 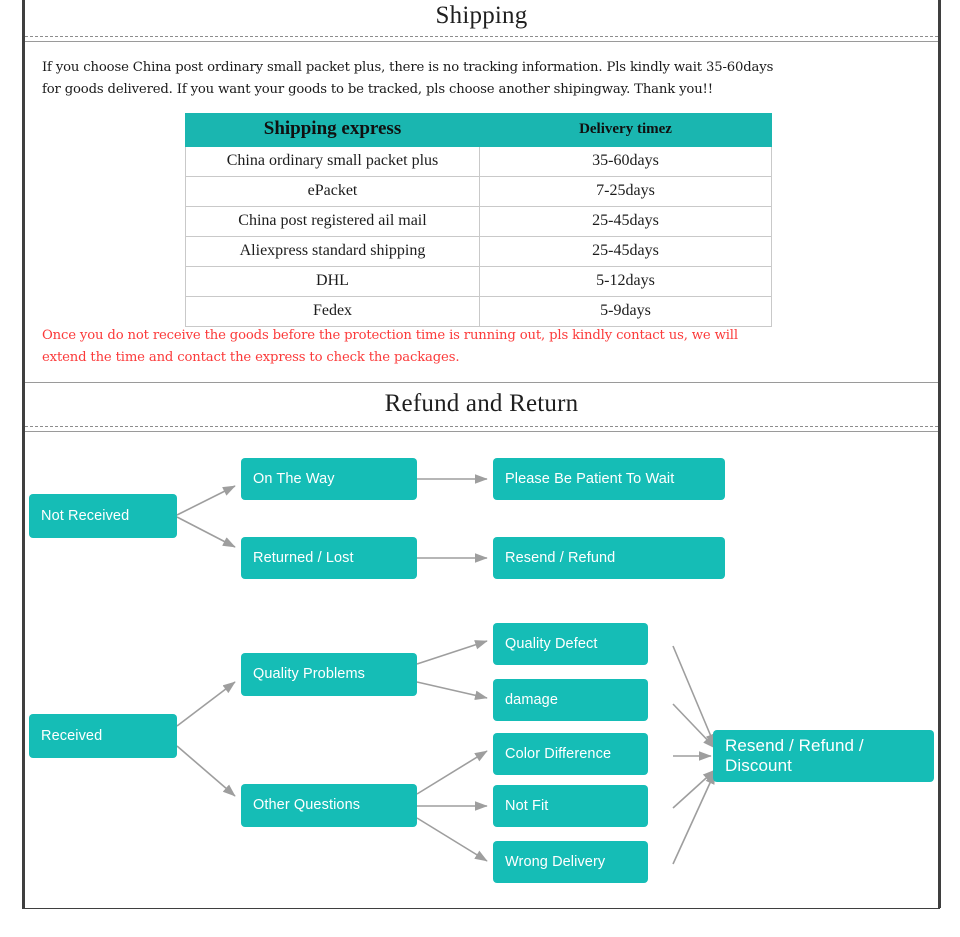 I want to click on table-header-row: Shipping express Delivery timez, so click(x=478, y=130).